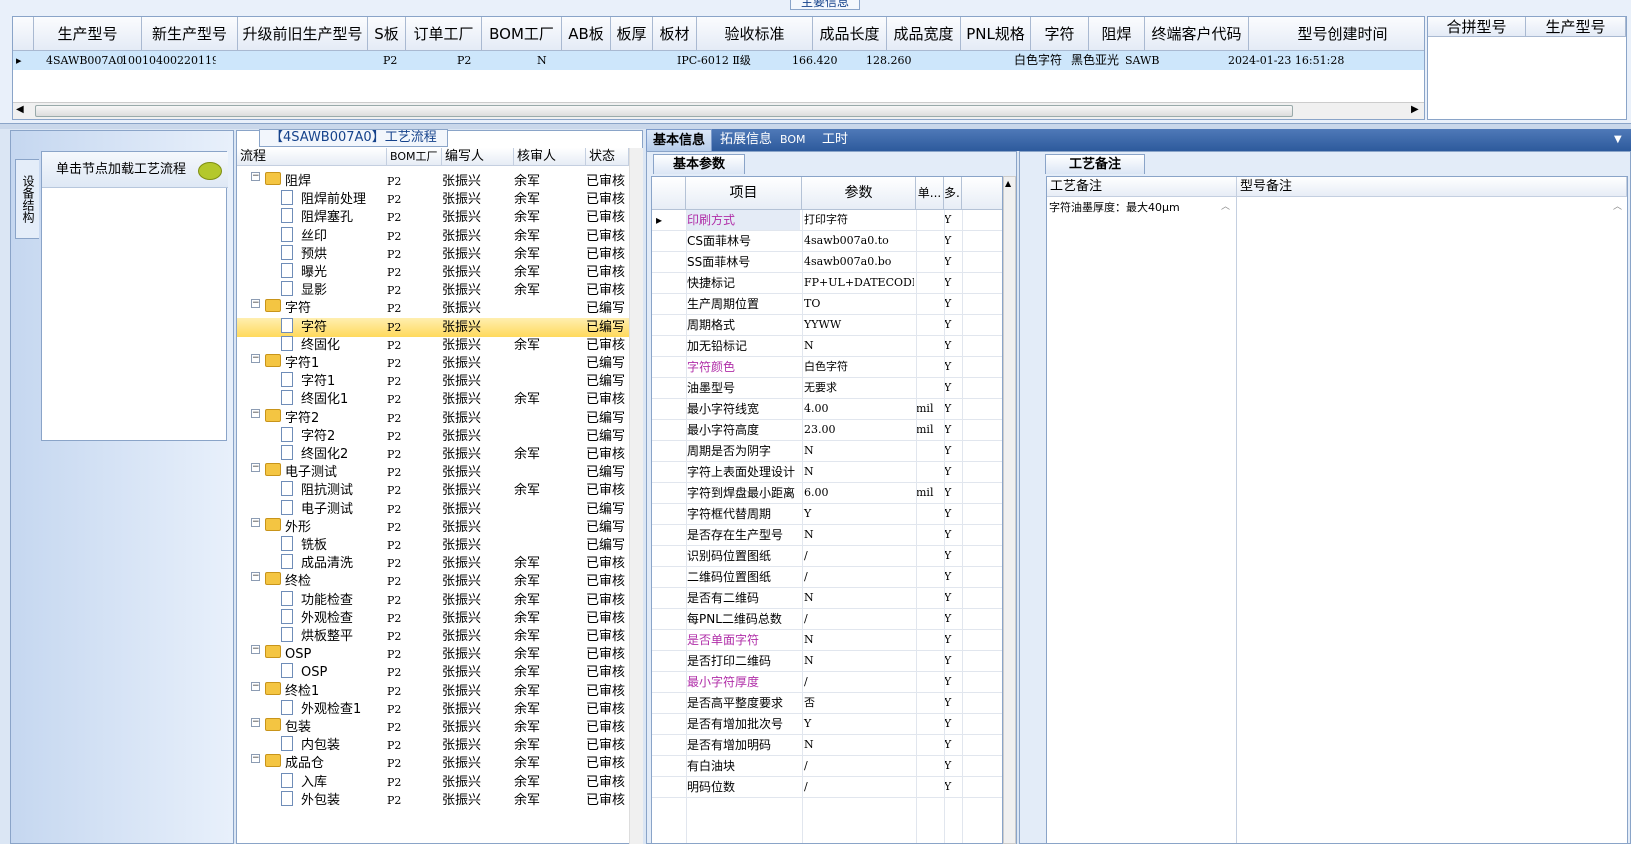 The height and width of the screenshot is (844, 1631). What do you see at coordinates (835, 140) in the screenshot?
I see `tab-work-hours: 工时` at bounding box center [835, 140].